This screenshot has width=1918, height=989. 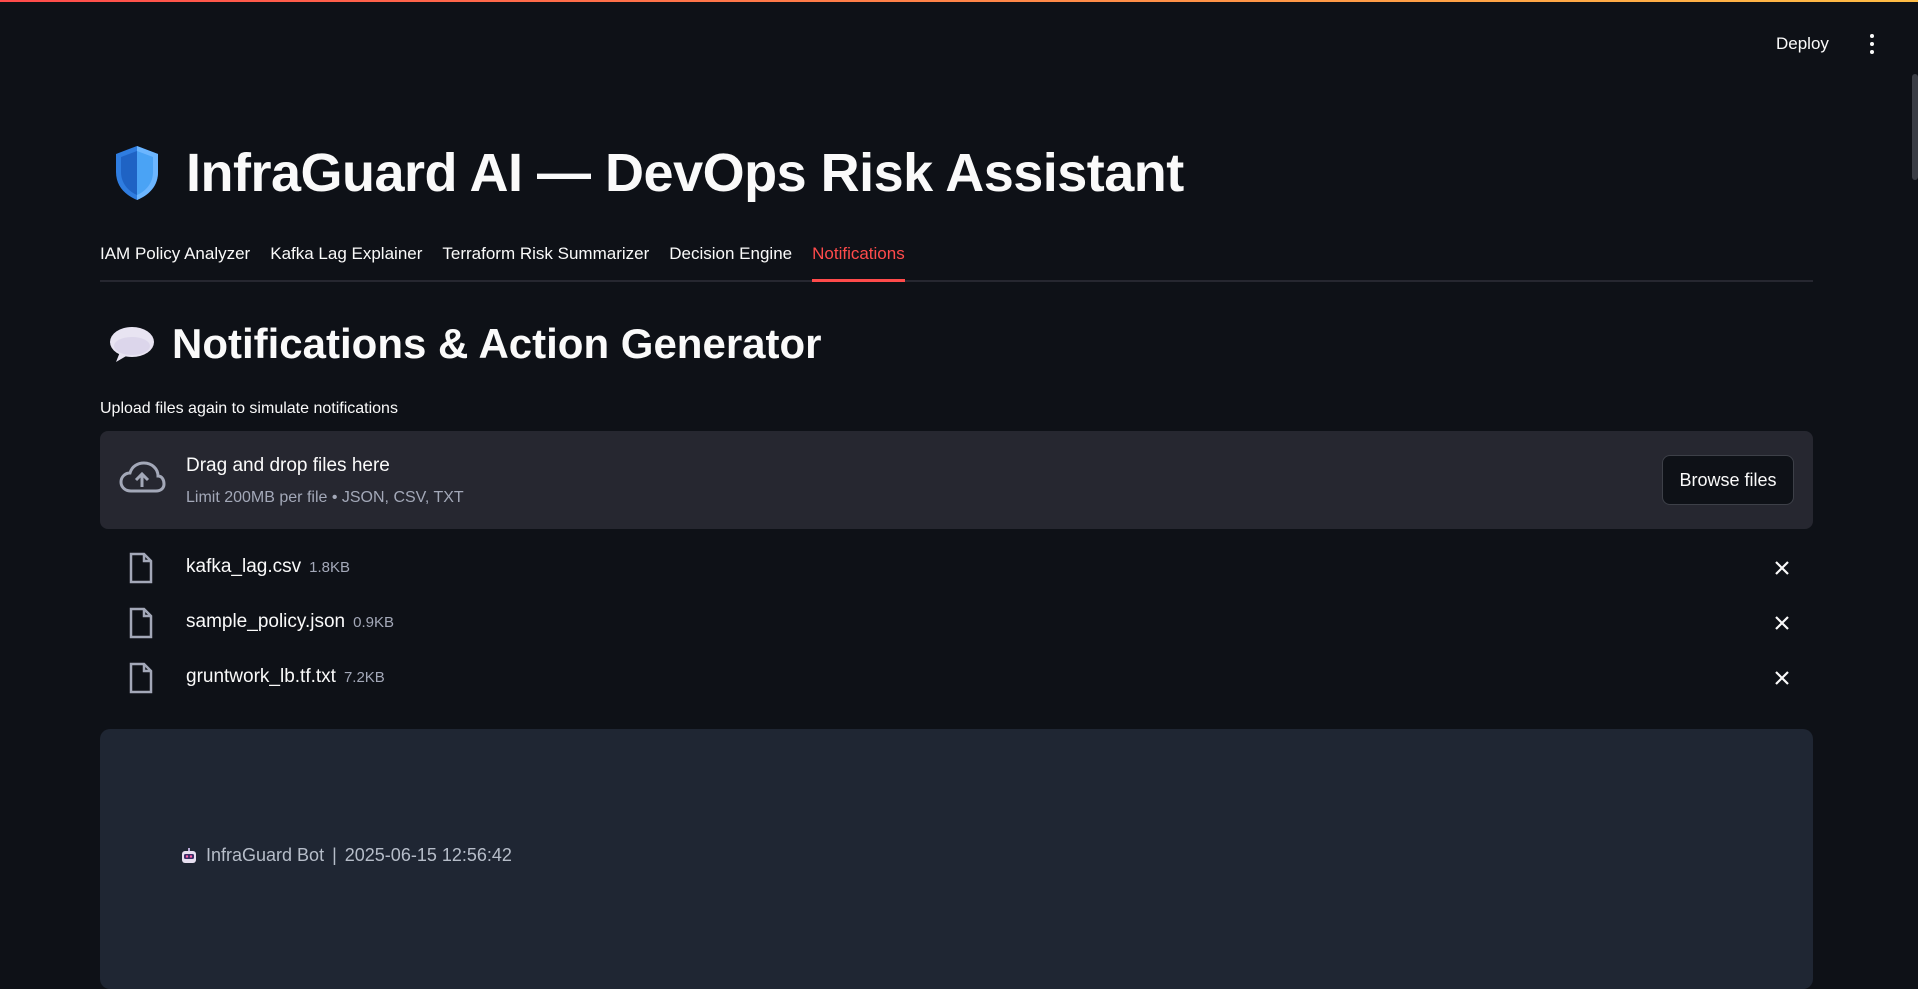 I want to click on browse-files-button: Browse files, so click(x=1728, y=480).